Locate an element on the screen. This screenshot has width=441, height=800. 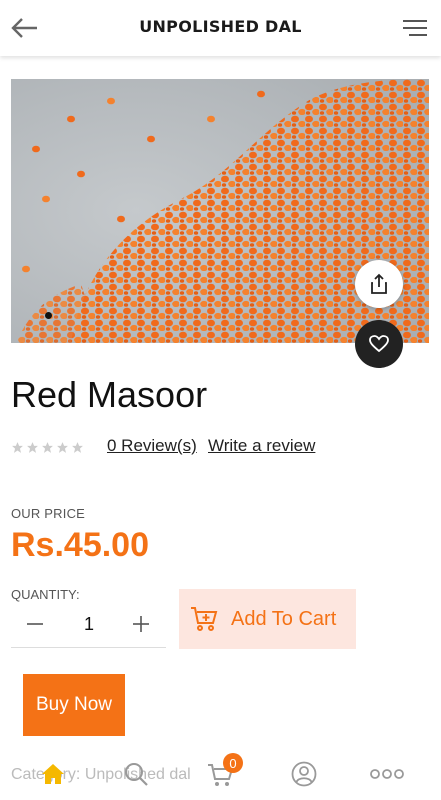
hamburger-menu-icon is located at coordinates (415, 28).